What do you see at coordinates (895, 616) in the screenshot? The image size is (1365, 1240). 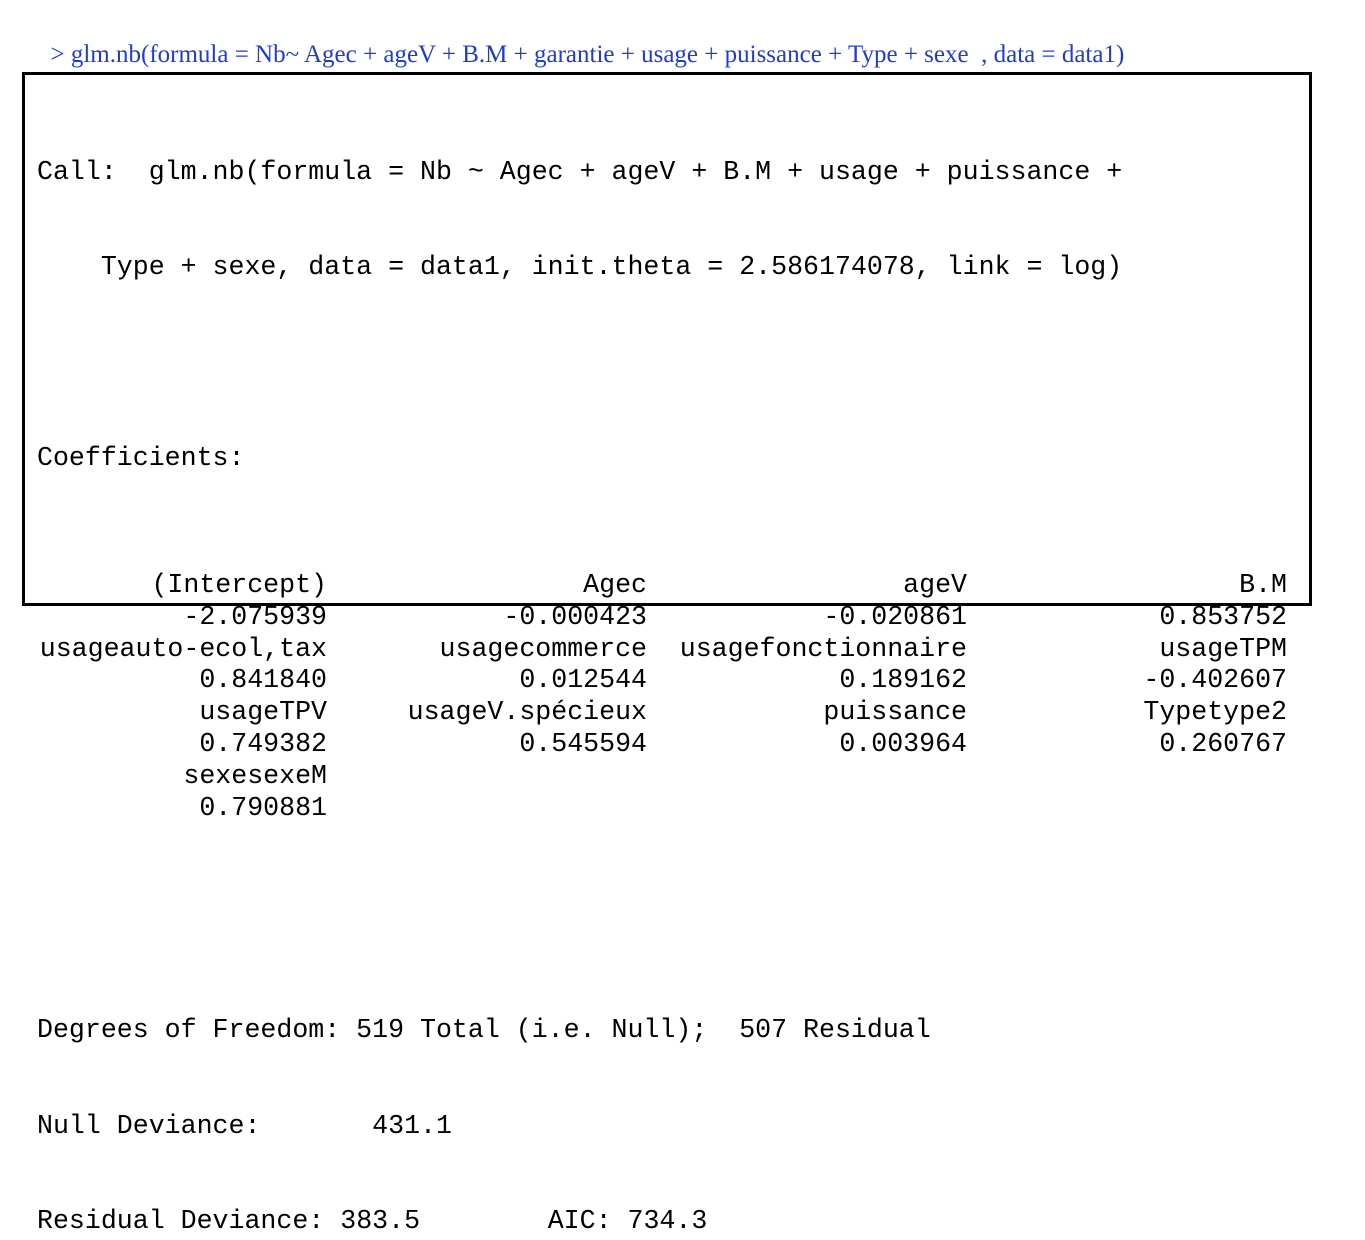 I see `coef-value: -0.020861` at bounding box center [895, 616].